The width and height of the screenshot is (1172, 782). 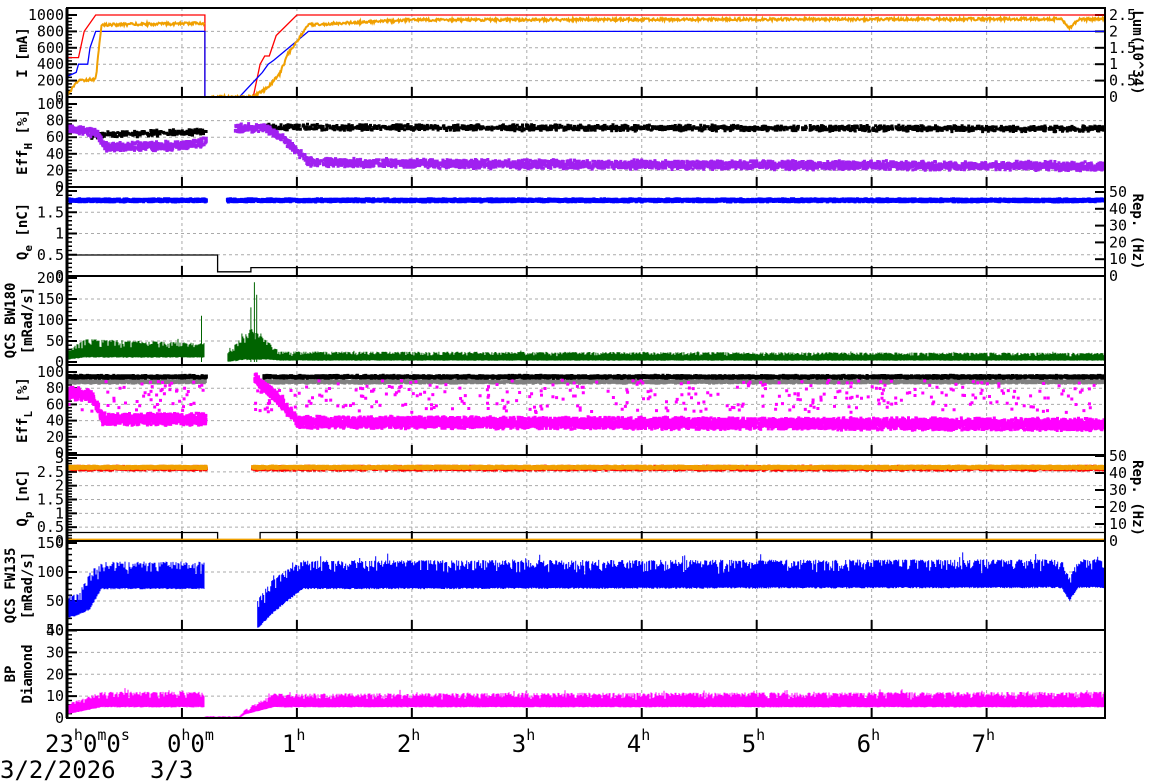 What do you see at coordinates (55, 652) in the screenshot?
I see `y-tick-label: 30` at bounding box center [55, 652].